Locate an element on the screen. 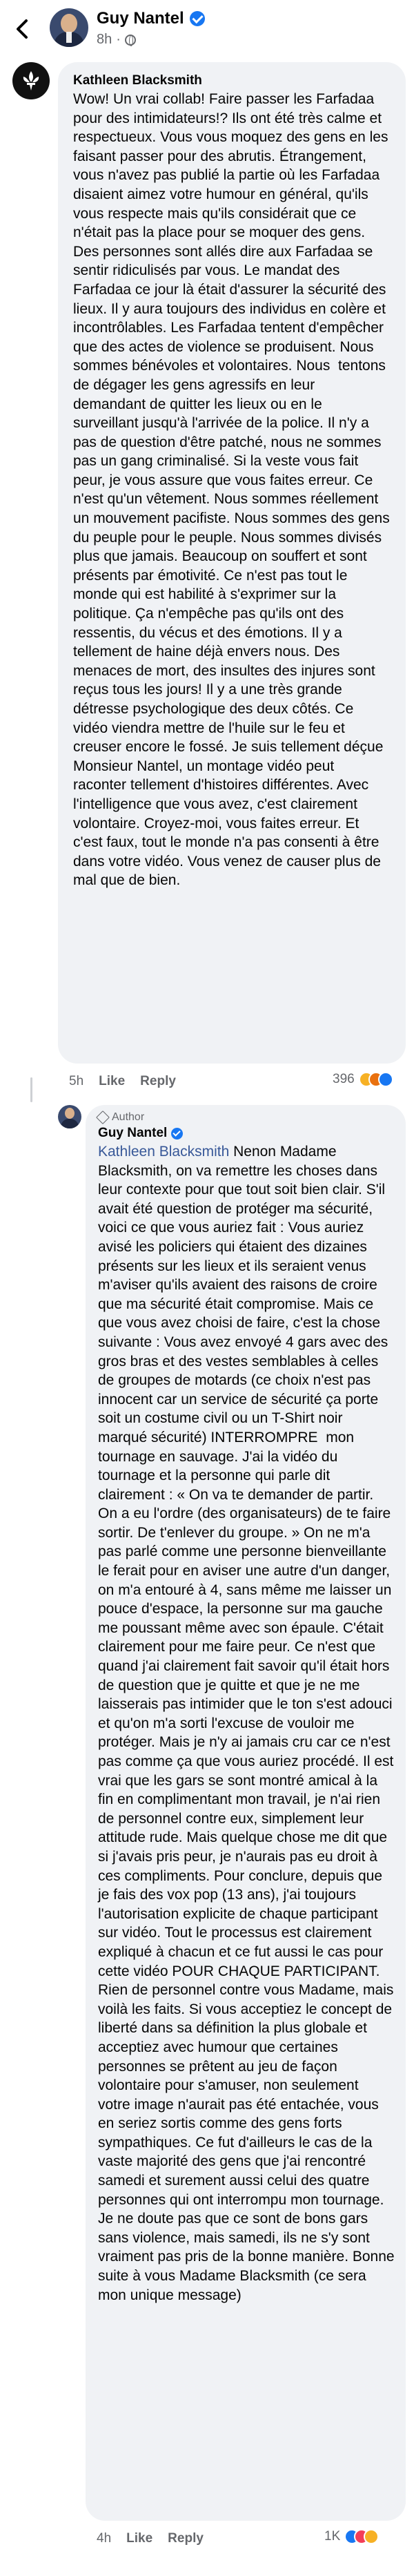  fleur-de-lis-icon is located at coordinates (31, 80).